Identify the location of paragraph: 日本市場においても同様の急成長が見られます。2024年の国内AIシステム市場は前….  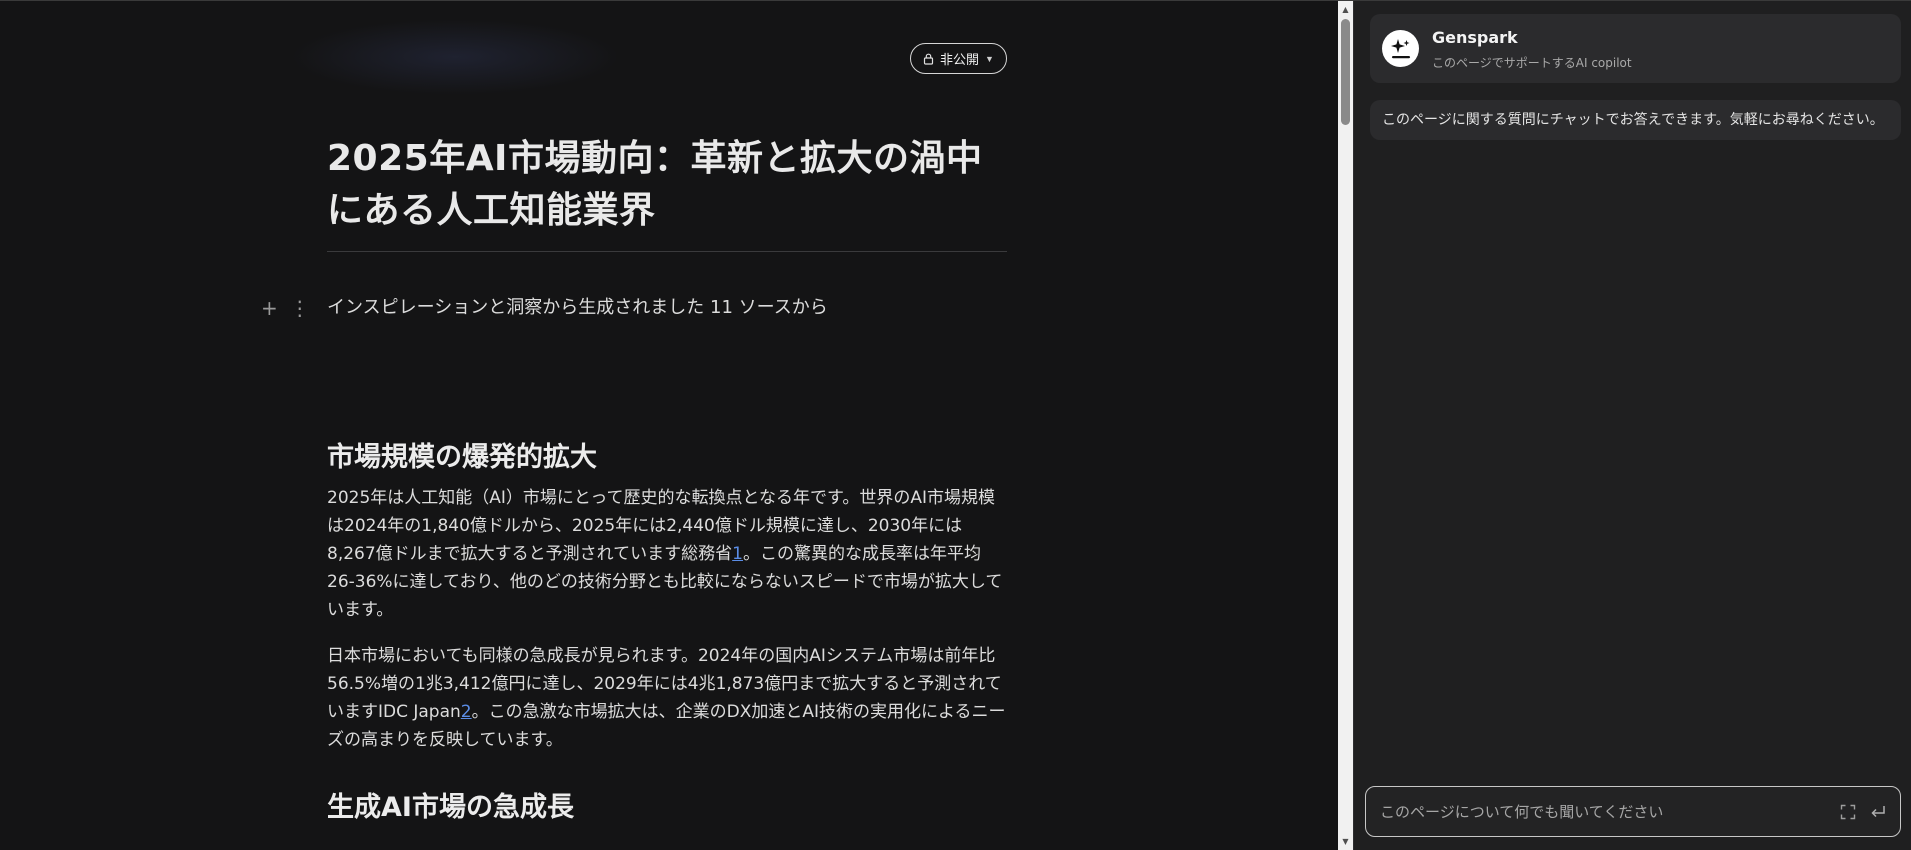
(667, 698).